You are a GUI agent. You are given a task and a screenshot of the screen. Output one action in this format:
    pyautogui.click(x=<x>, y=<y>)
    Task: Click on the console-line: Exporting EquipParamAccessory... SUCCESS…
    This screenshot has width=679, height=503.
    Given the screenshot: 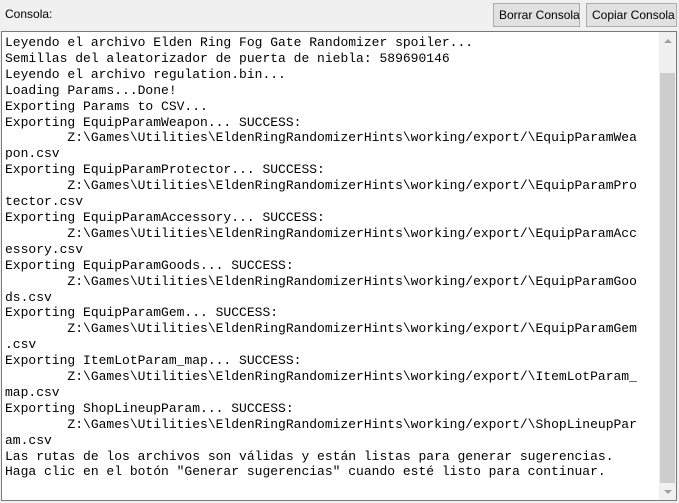 What is the action you would take?
    pyautogui.click(x=165, y=217)
    